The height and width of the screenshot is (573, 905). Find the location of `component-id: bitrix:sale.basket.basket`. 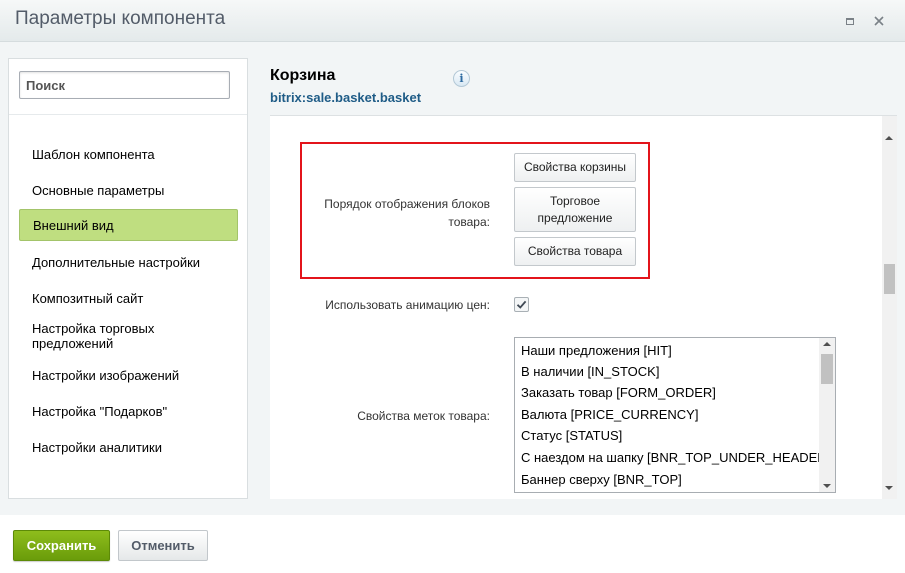

component-id: bitrix:sale.basket.basket is located at coordinates (346, 97).